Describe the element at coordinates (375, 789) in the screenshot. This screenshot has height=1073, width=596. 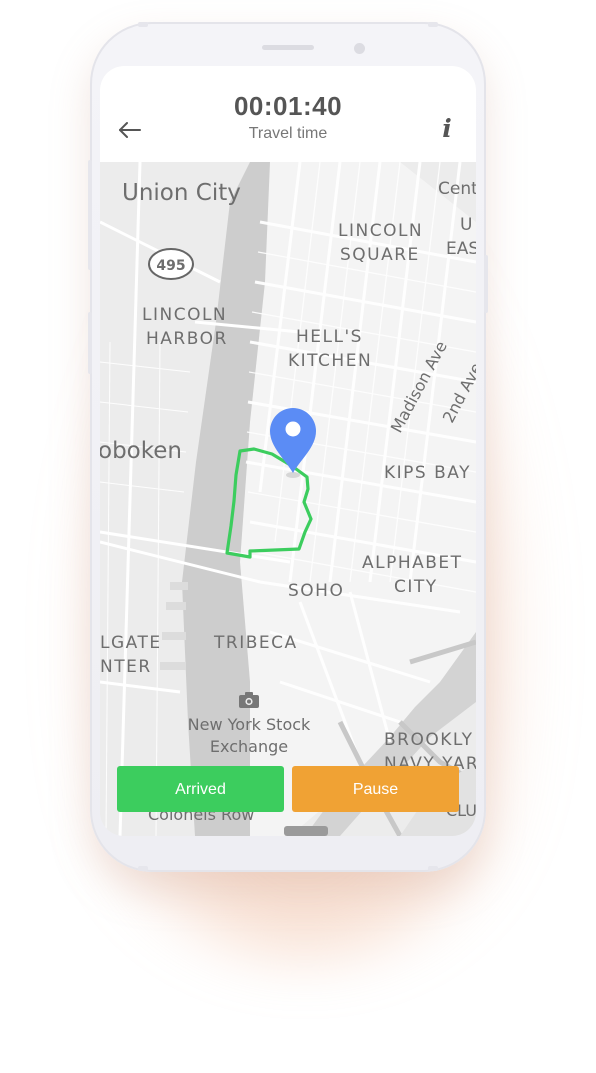
I see `pause-button: Pause` at that location.